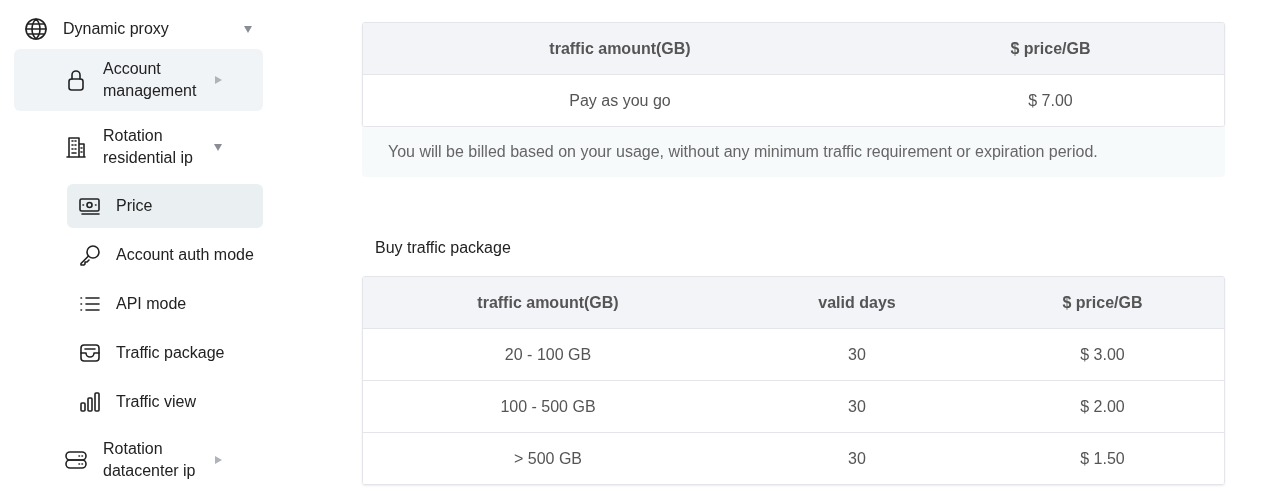 The height and width of the screenshot is (491, 1280). What do you see at coordinates (90, 255) in the screenshot?
I see `key-icon` at bounding box center [90, 255].